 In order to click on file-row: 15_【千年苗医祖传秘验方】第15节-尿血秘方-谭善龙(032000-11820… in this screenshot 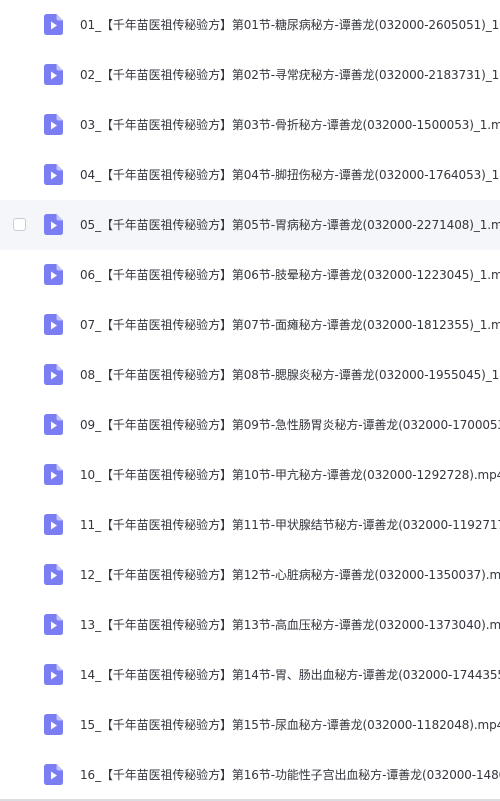, I will do `click(250, 725)`.